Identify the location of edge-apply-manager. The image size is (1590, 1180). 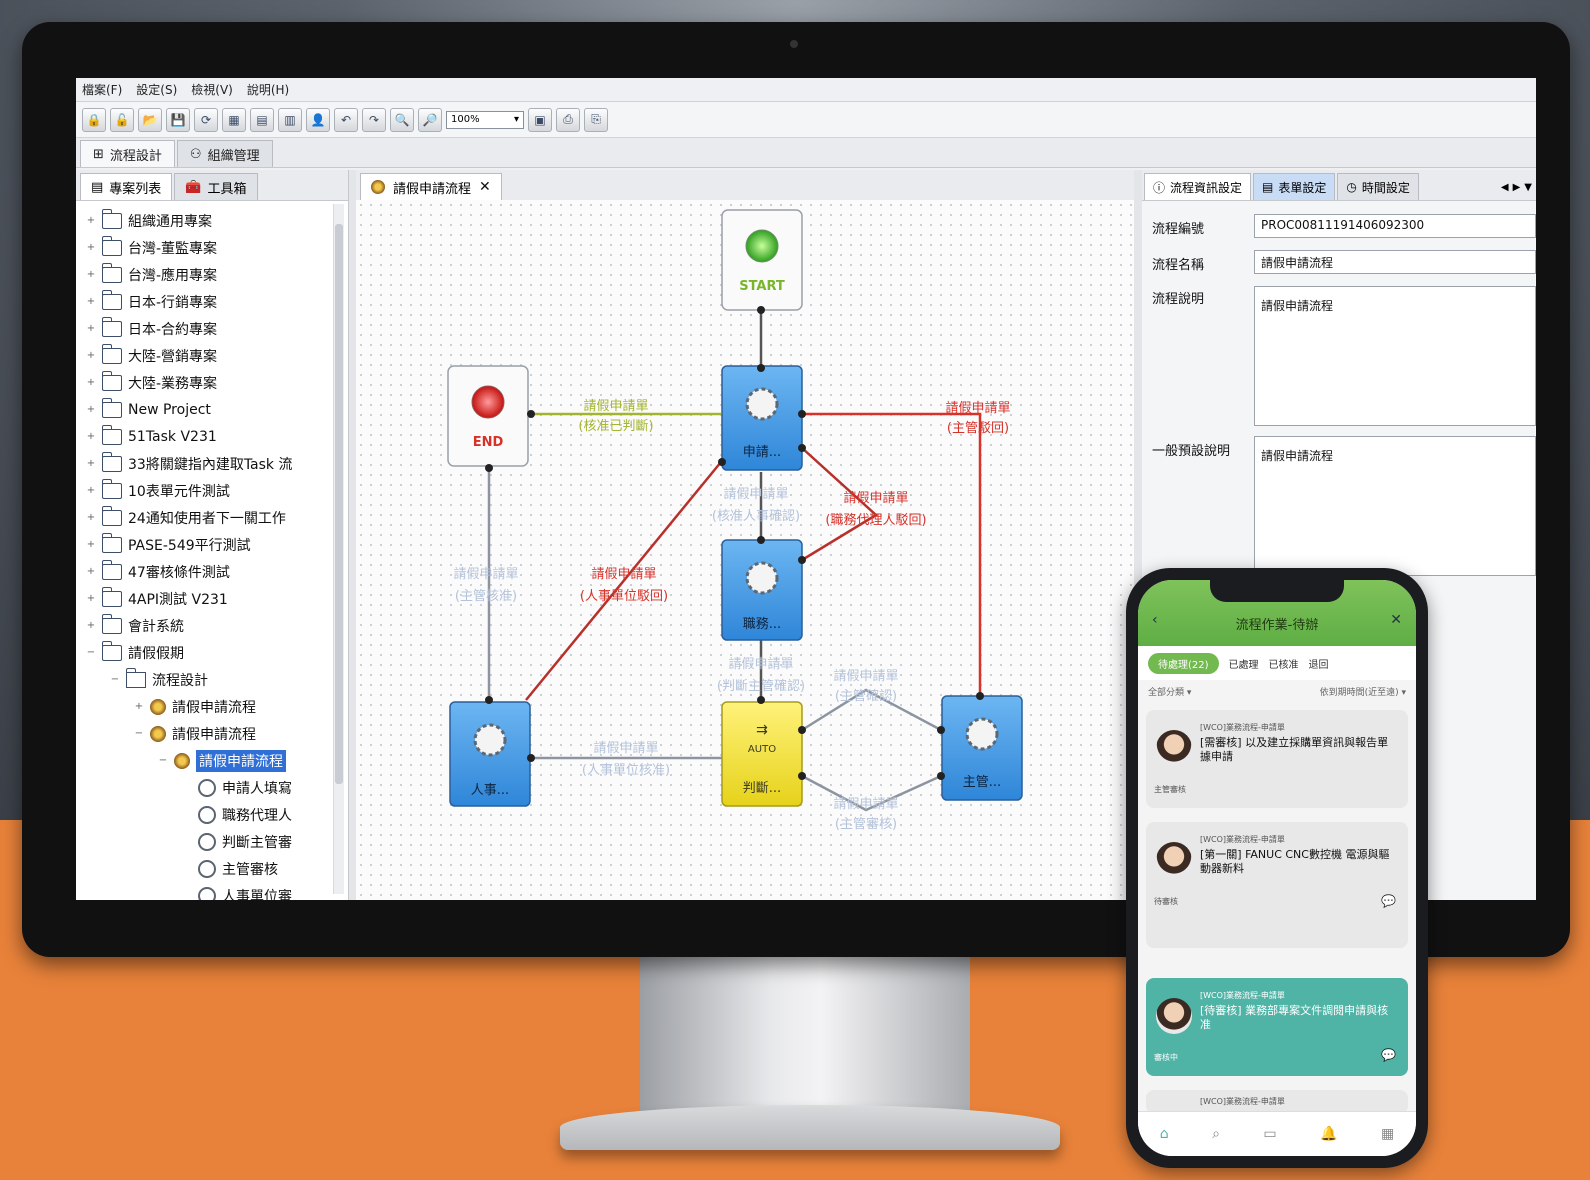
(892, 556).